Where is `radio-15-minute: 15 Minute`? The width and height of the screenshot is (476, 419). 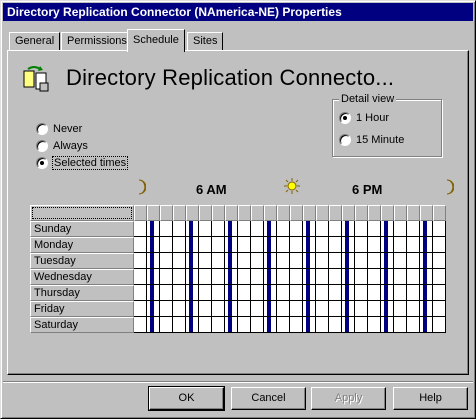
radio-15-minute: 15 Minute is located at coordinates (371, 142).